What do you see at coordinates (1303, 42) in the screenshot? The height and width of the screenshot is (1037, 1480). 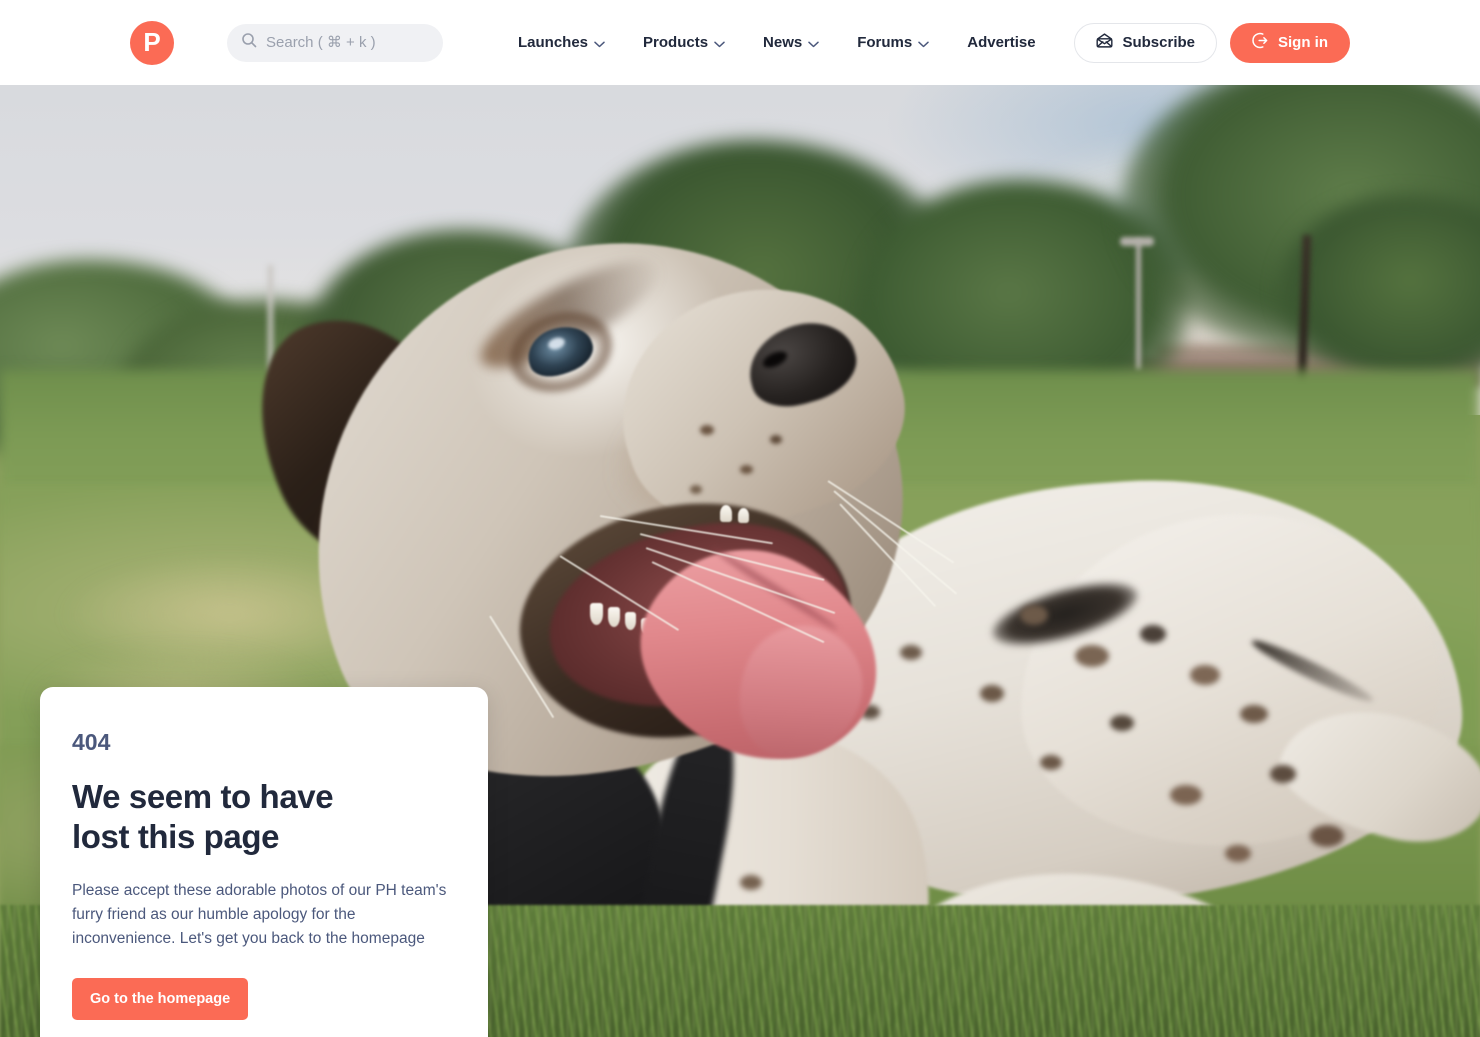 I see `sign-in-label: Sign in` at bounding box center [1303, 42].